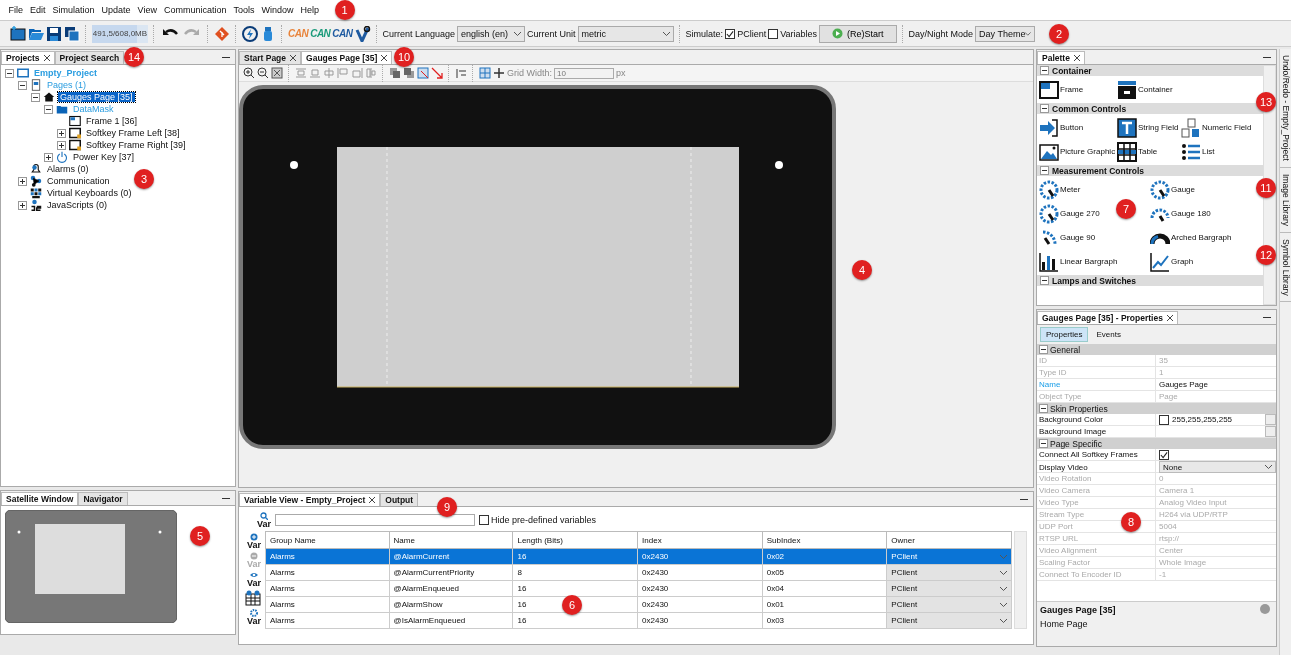 This screenshot has height=655, width=1291. I want to click on table-icon, so click(253, 598).